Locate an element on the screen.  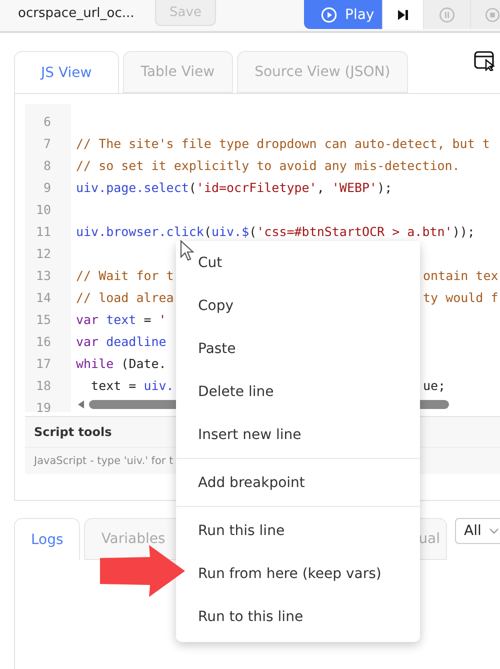
line-number: 7 is located at coordinates (47, 144).